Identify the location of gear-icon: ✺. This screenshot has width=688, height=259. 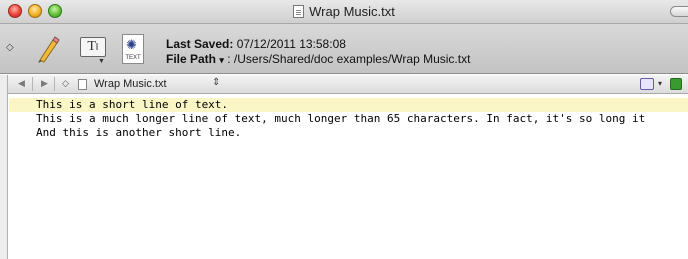
(131, 44).